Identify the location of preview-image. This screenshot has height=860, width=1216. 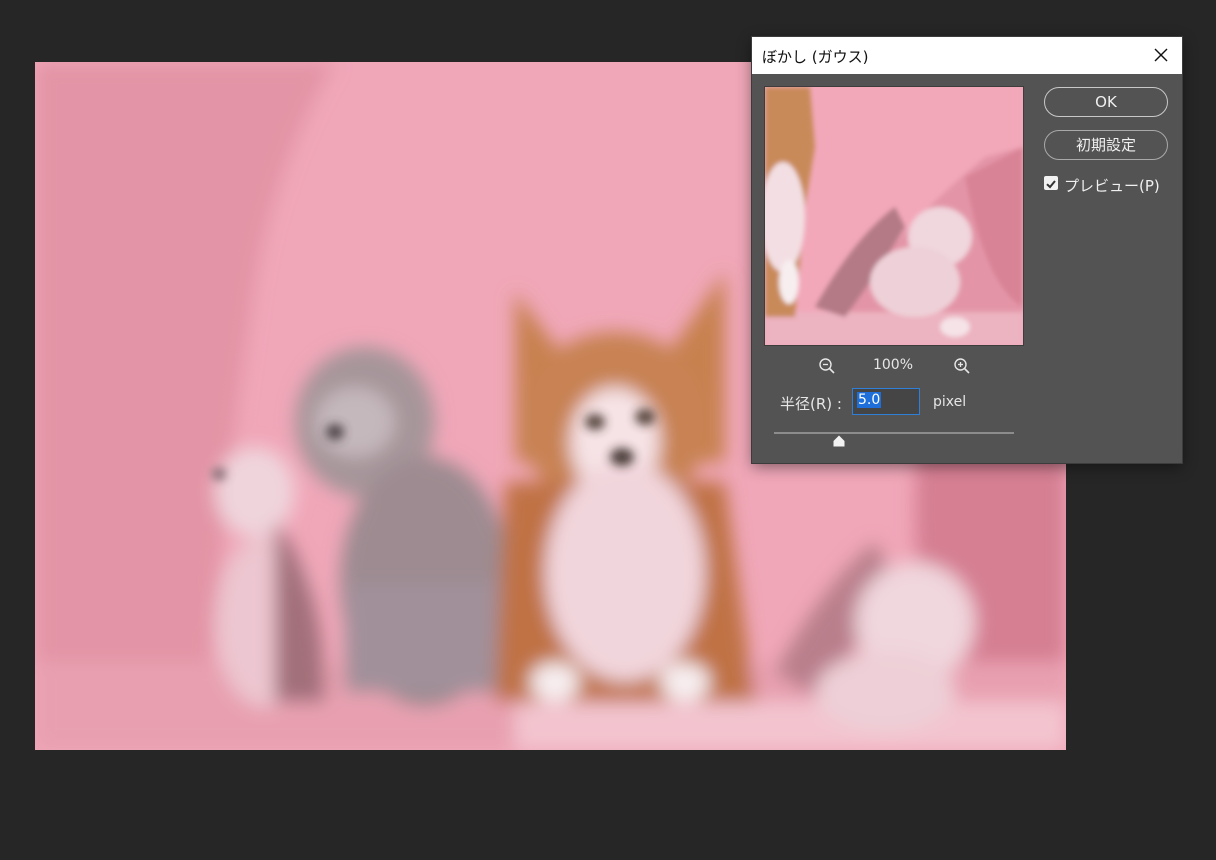
(894, 216).